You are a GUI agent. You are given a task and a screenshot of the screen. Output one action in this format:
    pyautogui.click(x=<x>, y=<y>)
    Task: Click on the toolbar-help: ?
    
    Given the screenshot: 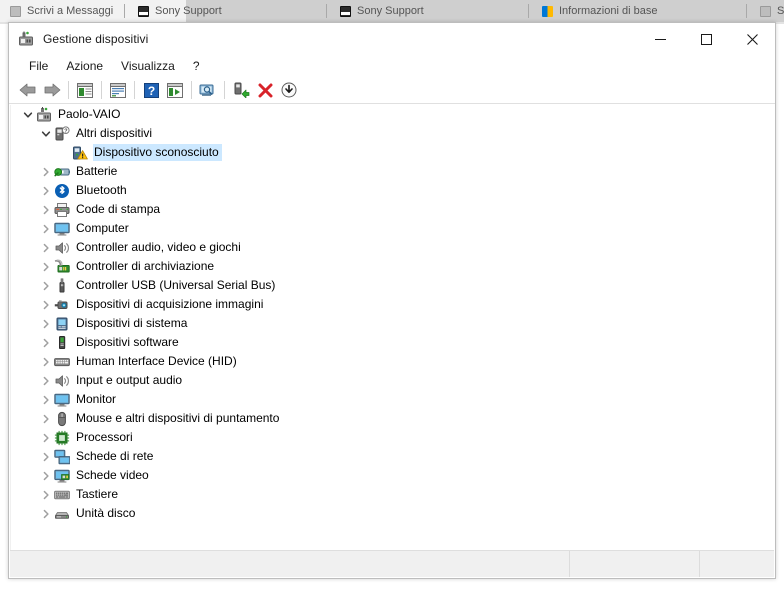 What is the action you would take?
    pyautogui.click(x=151, y=90)
    